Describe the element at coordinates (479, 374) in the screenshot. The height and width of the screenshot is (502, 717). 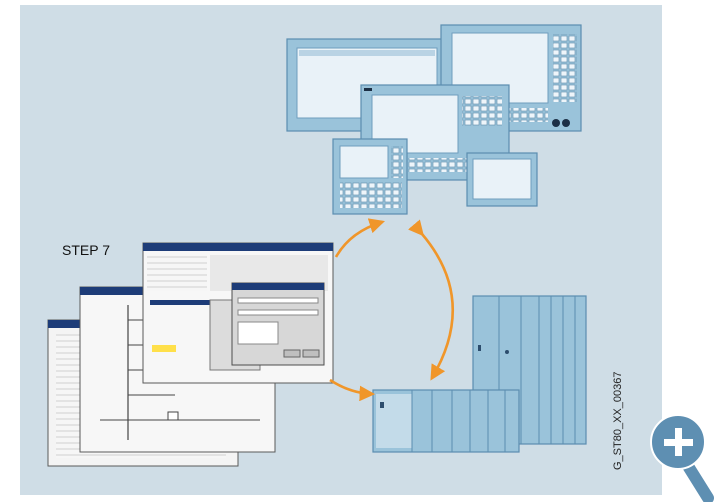
I see `plc-hardware` at that location.